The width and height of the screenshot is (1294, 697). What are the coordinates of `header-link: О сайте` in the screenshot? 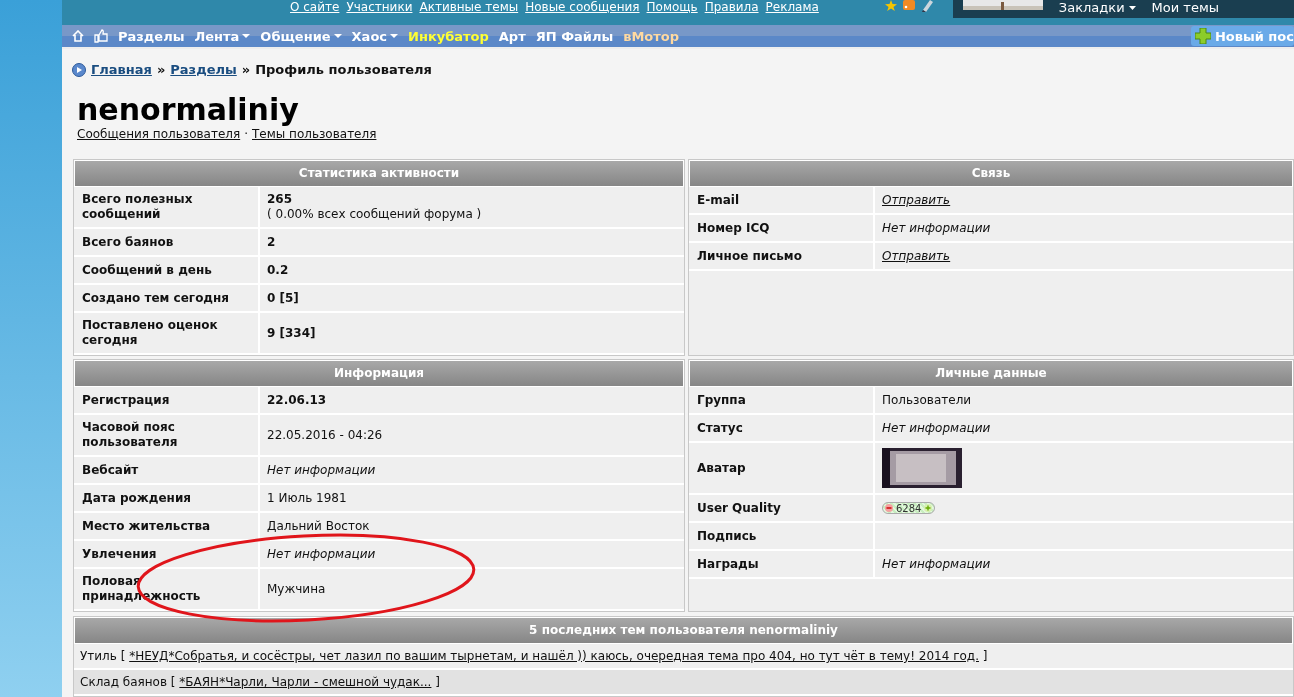 It's located at (315, 7).